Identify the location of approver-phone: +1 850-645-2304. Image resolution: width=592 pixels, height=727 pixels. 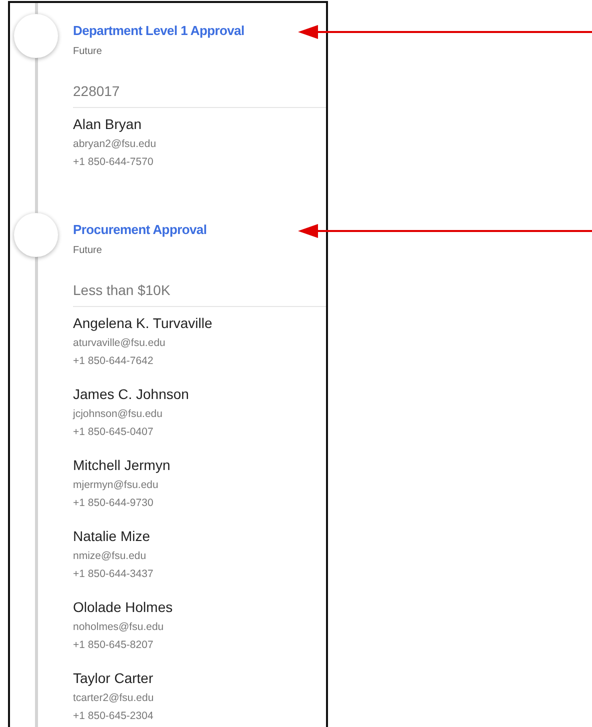
(113, 716).